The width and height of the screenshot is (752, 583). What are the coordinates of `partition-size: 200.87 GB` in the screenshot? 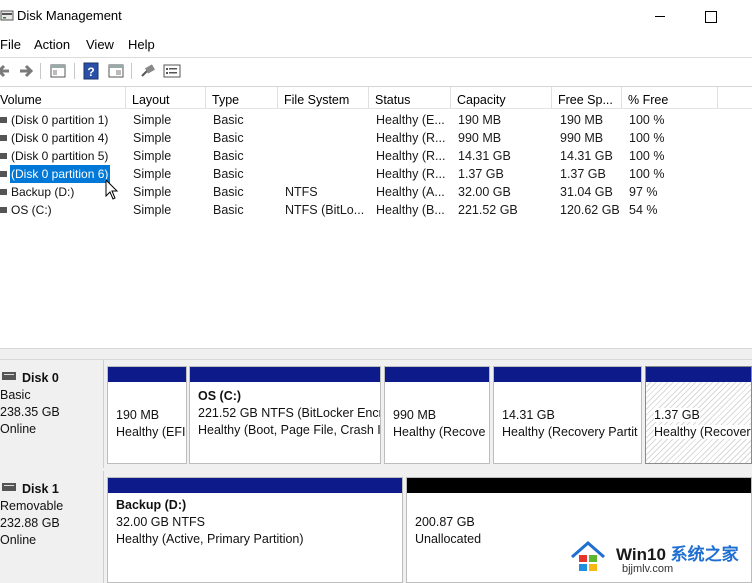 It's located at (445, 522).